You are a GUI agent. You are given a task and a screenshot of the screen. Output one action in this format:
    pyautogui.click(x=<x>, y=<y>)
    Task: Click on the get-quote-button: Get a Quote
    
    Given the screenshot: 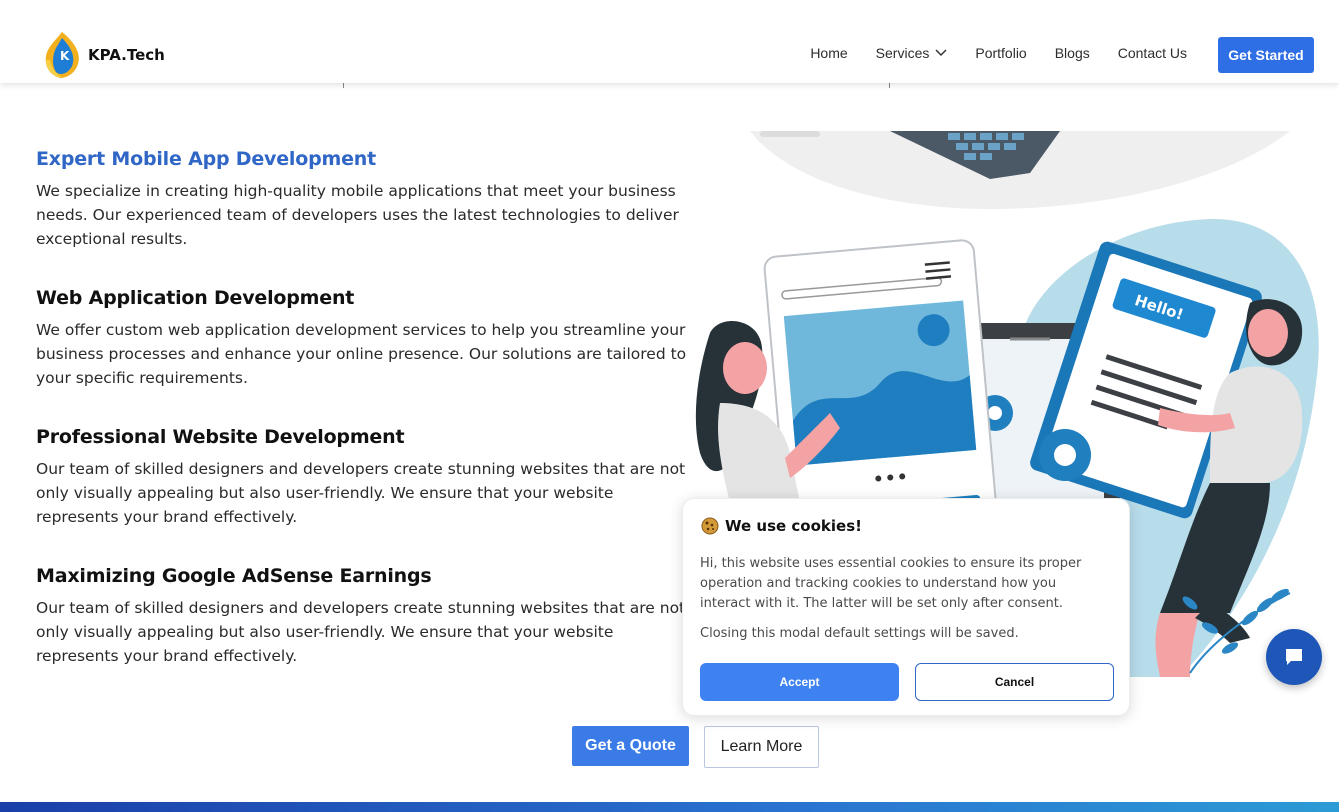 What is the action you would take?
    pyautogui.click(x=630, y=746)
    